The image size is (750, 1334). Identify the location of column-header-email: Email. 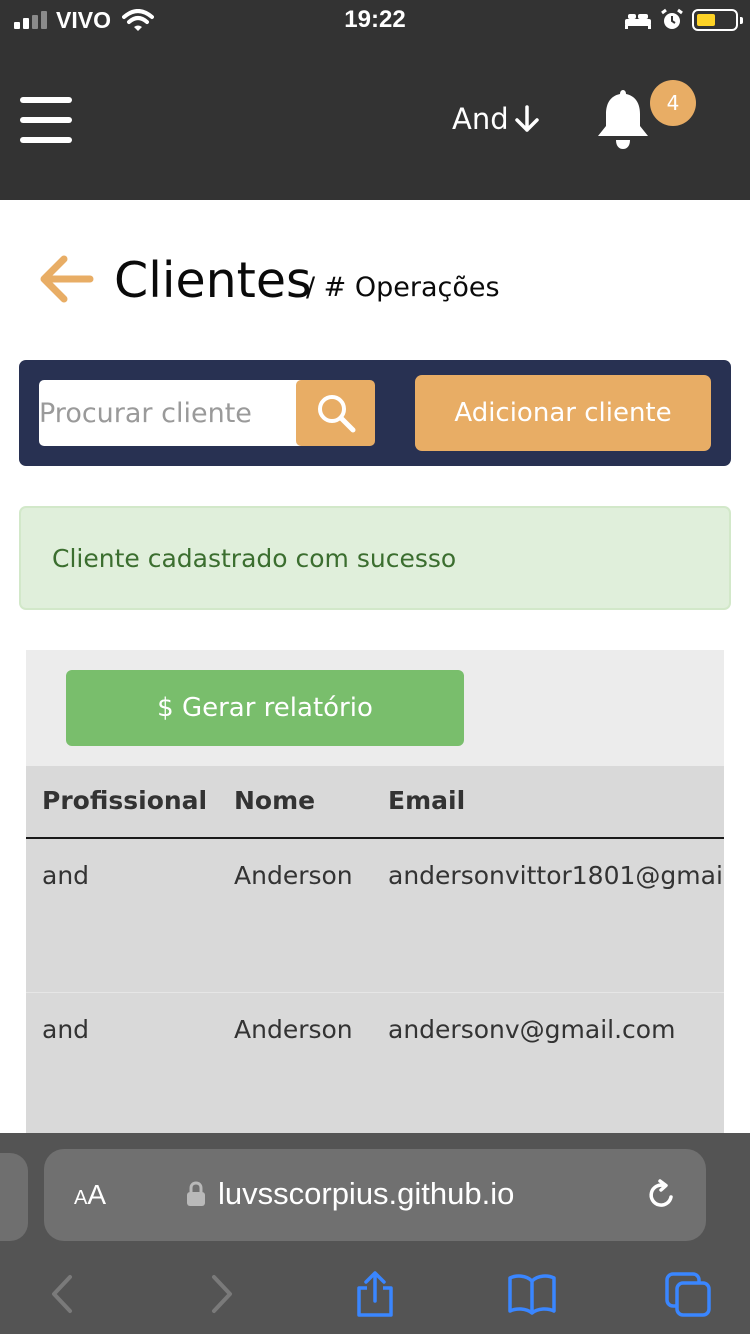
(426, 800).